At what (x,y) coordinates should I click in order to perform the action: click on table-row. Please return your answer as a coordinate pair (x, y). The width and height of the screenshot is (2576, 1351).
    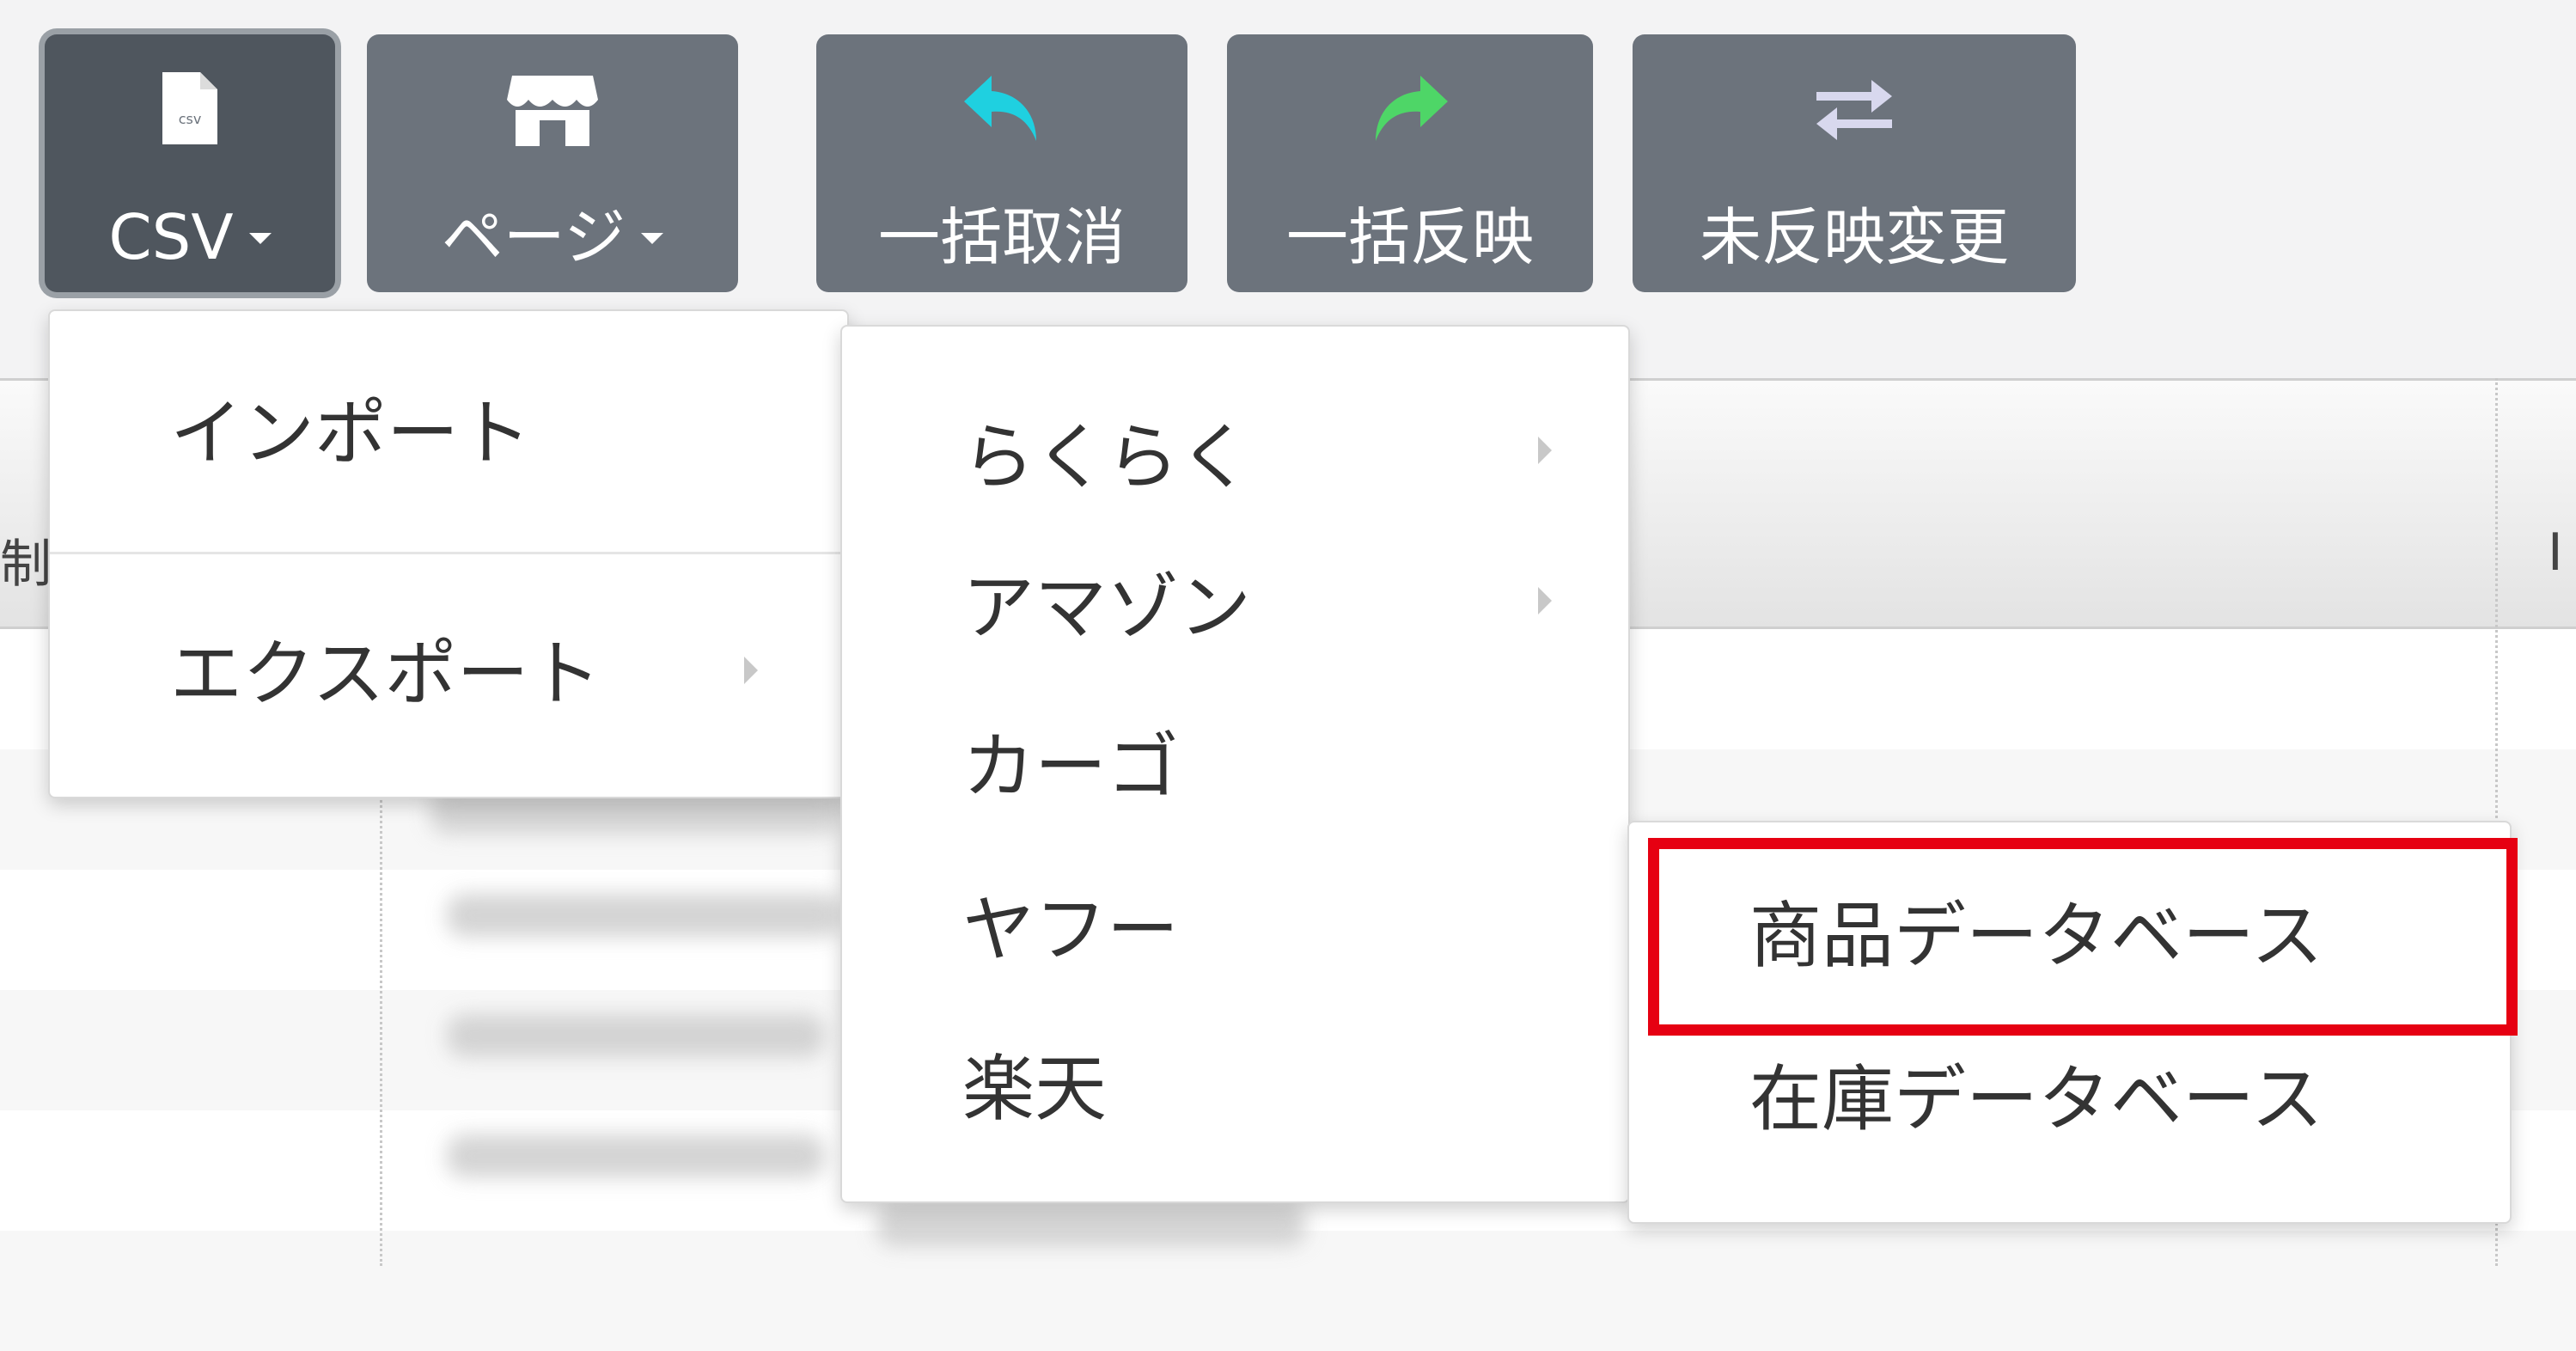
    Looking at the image, I should click on (1288, 1291).